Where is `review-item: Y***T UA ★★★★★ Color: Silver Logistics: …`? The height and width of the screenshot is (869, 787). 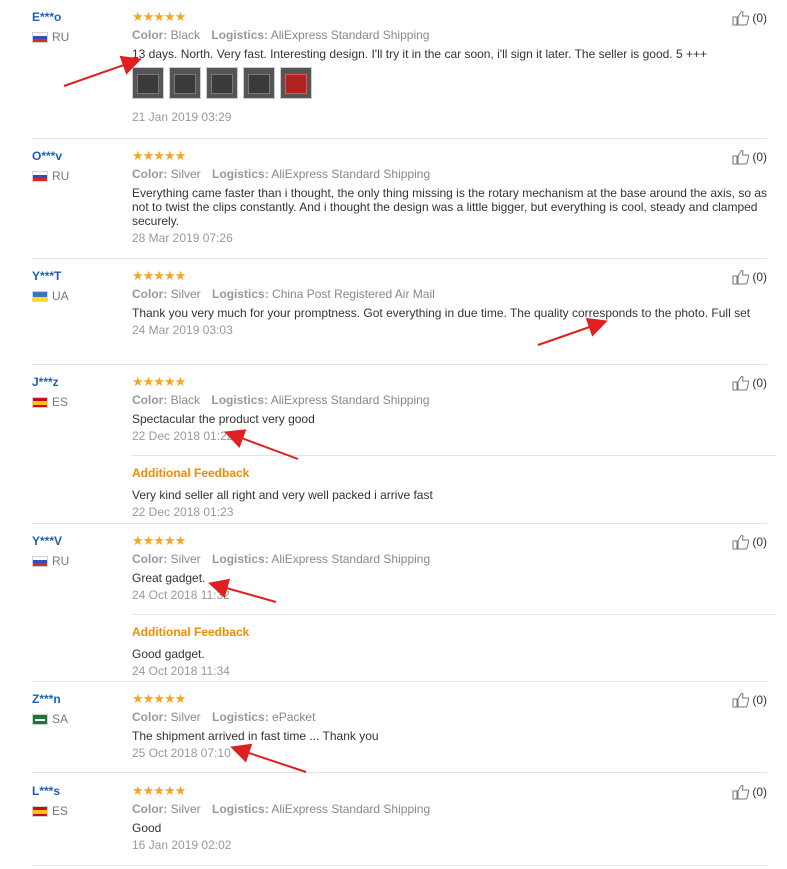 review-item: Y***T UA ★★★★★ Color: Silver Logistics: … is located at coordinates (399, 317).